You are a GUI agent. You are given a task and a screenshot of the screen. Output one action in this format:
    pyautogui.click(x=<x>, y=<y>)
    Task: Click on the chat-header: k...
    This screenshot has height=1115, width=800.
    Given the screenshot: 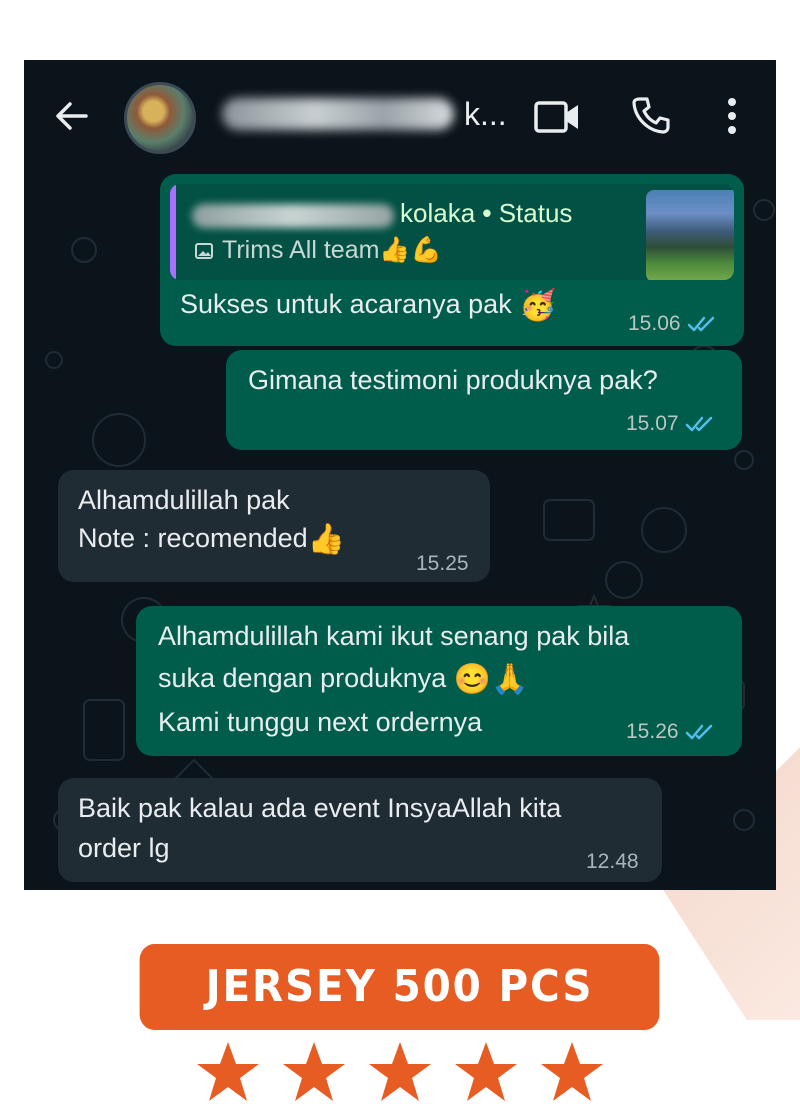 What is the action you would take?
    pyautogui.click(x=400, y=115)
    